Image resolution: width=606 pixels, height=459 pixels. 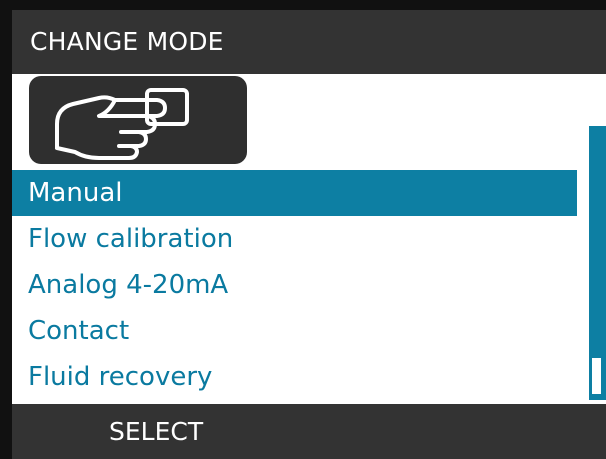 What do you see at coordinates (294, 331) in the screenshot?
I see `menu-item-contact: Contact` at bounding box center [294, 331].